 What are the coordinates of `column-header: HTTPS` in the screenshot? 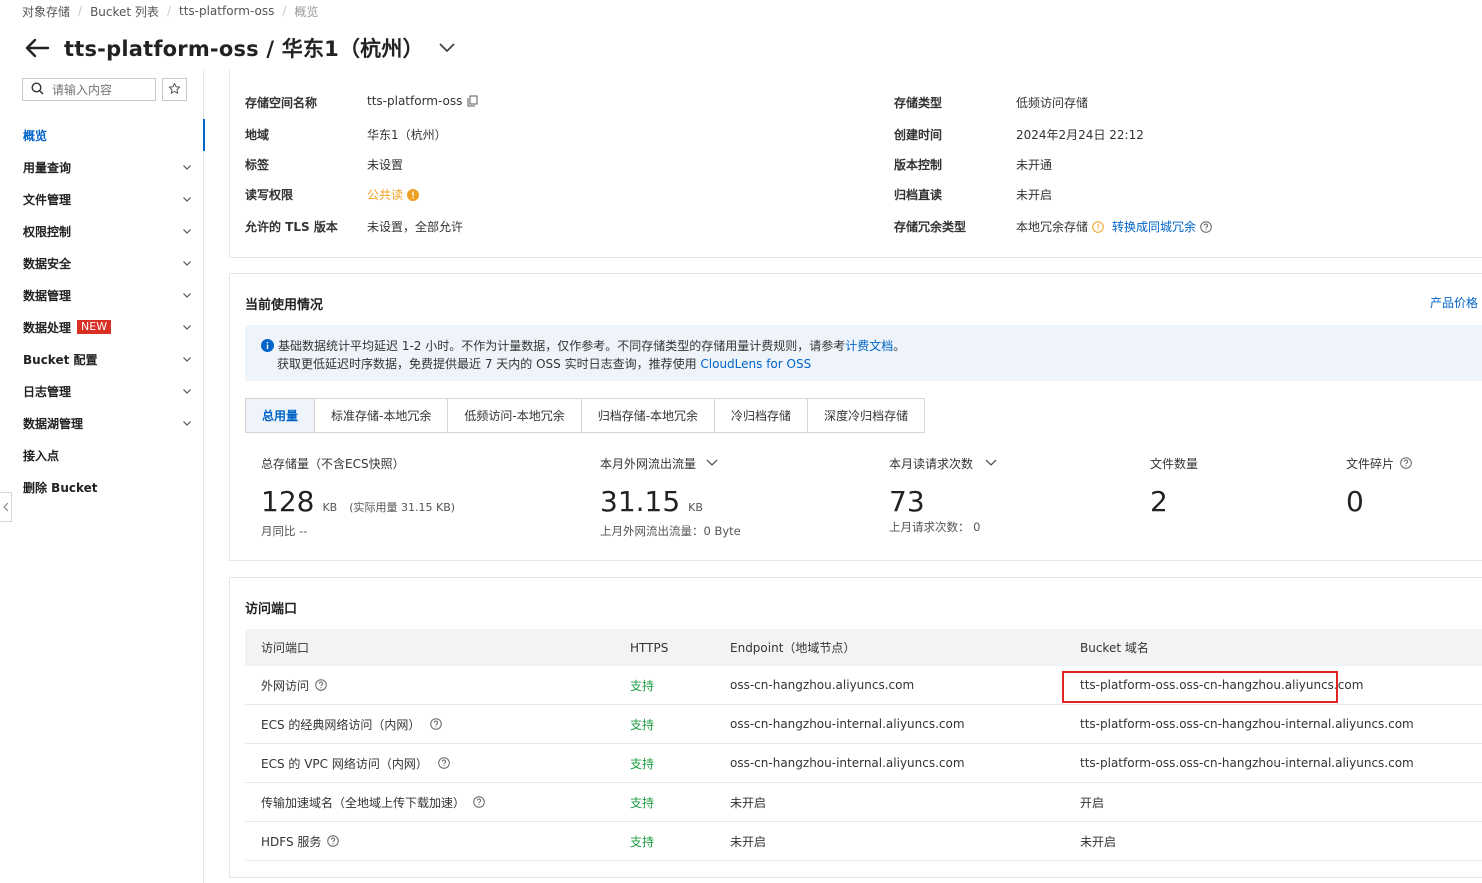 It's located at (649, 647).